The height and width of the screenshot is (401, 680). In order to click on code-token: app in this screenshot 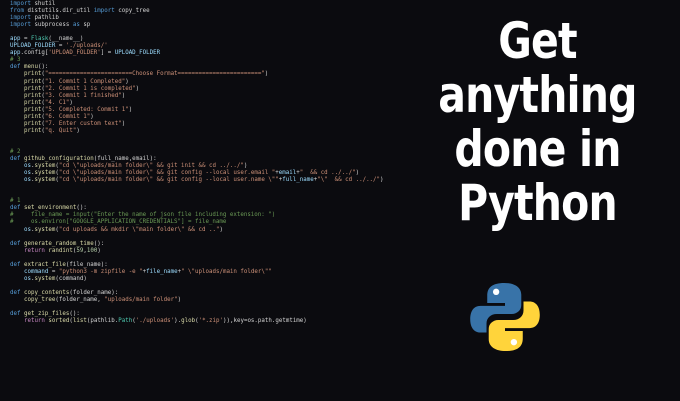, I will do `click(15, 53)`.